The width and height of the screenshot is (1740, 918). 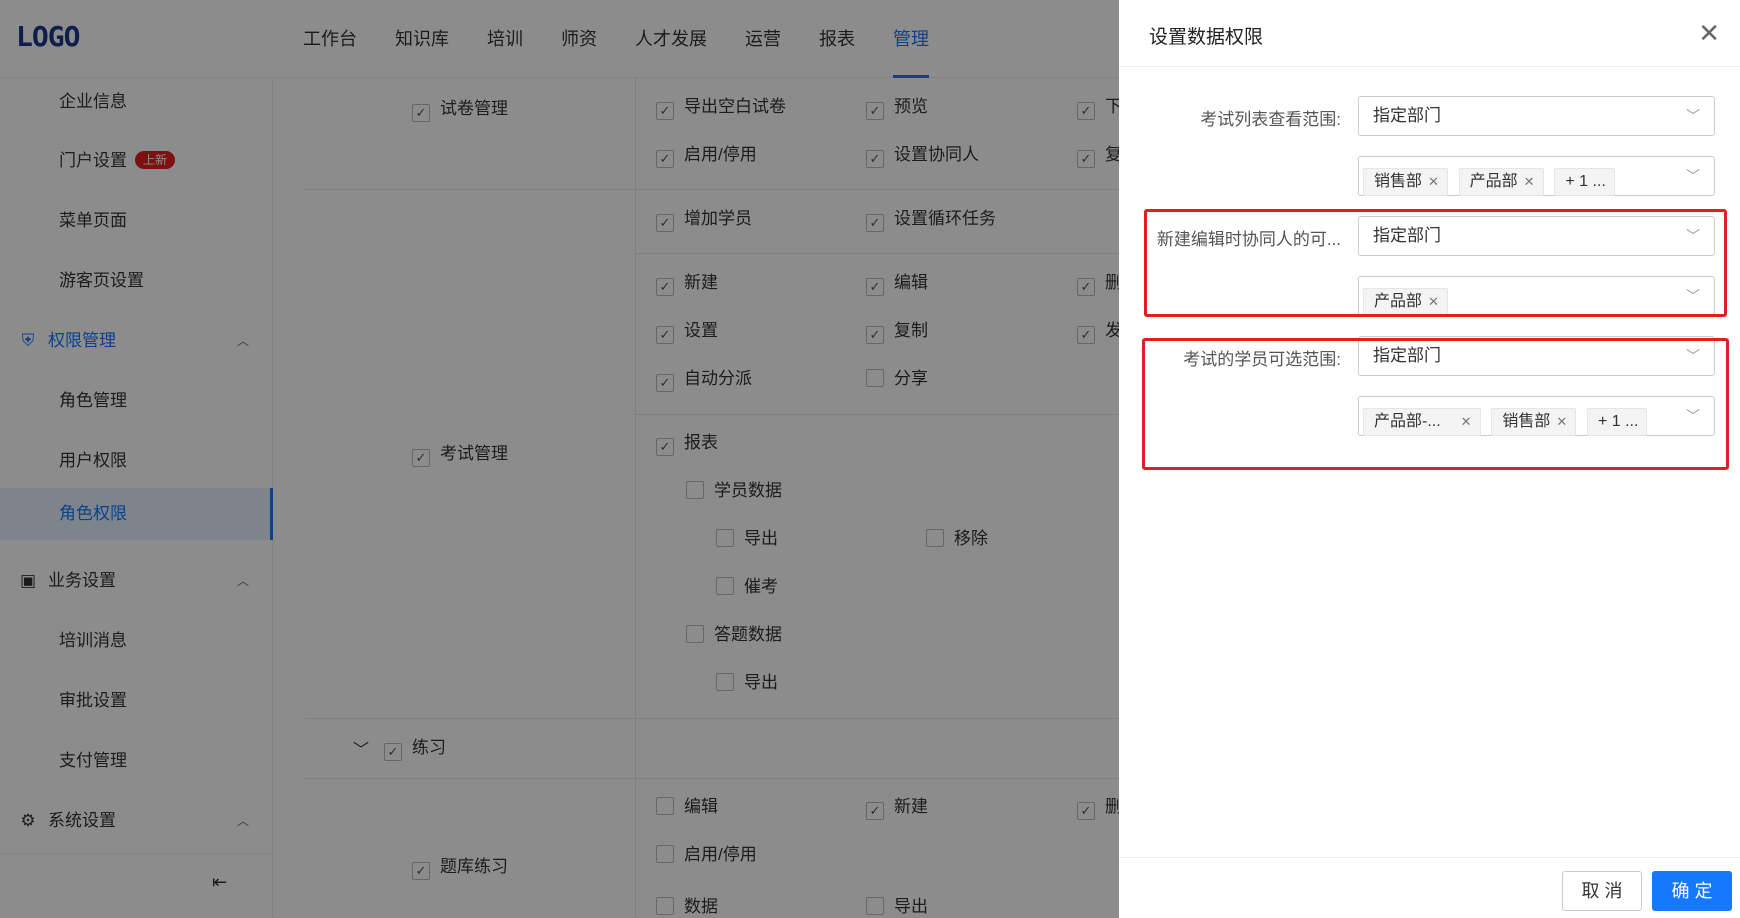 I want to click on drawer-header-divider, so click(x=1429, y=66).